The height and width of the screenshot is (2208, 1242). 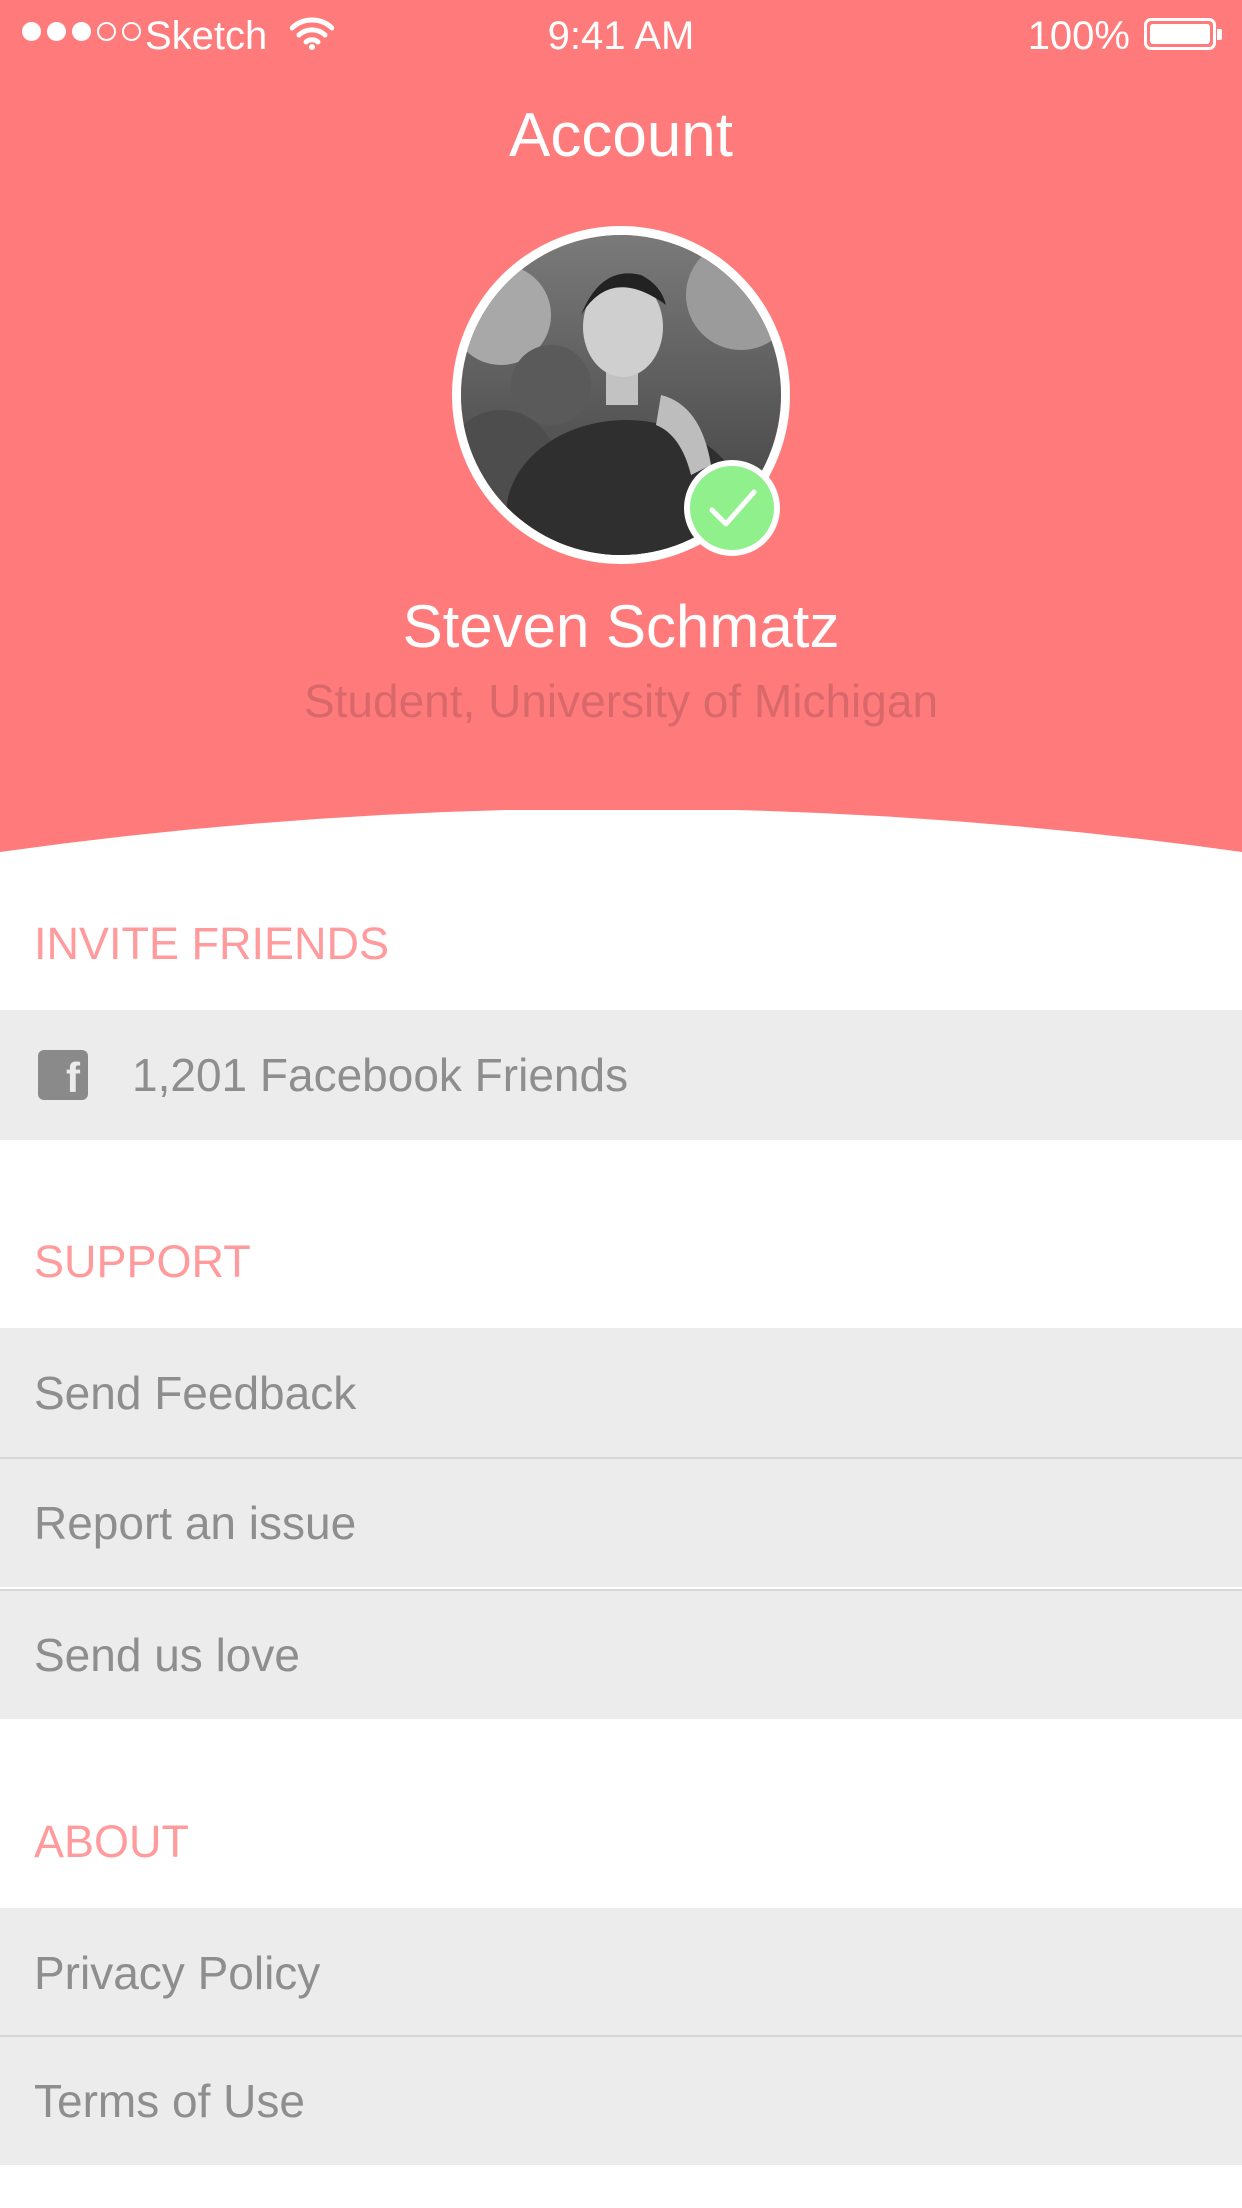 What do you see at coordinates (621, 2100) in the screenshot?
I see `list-item-terms-of-use: Terms of Use` at bounding box center [621, 2100].